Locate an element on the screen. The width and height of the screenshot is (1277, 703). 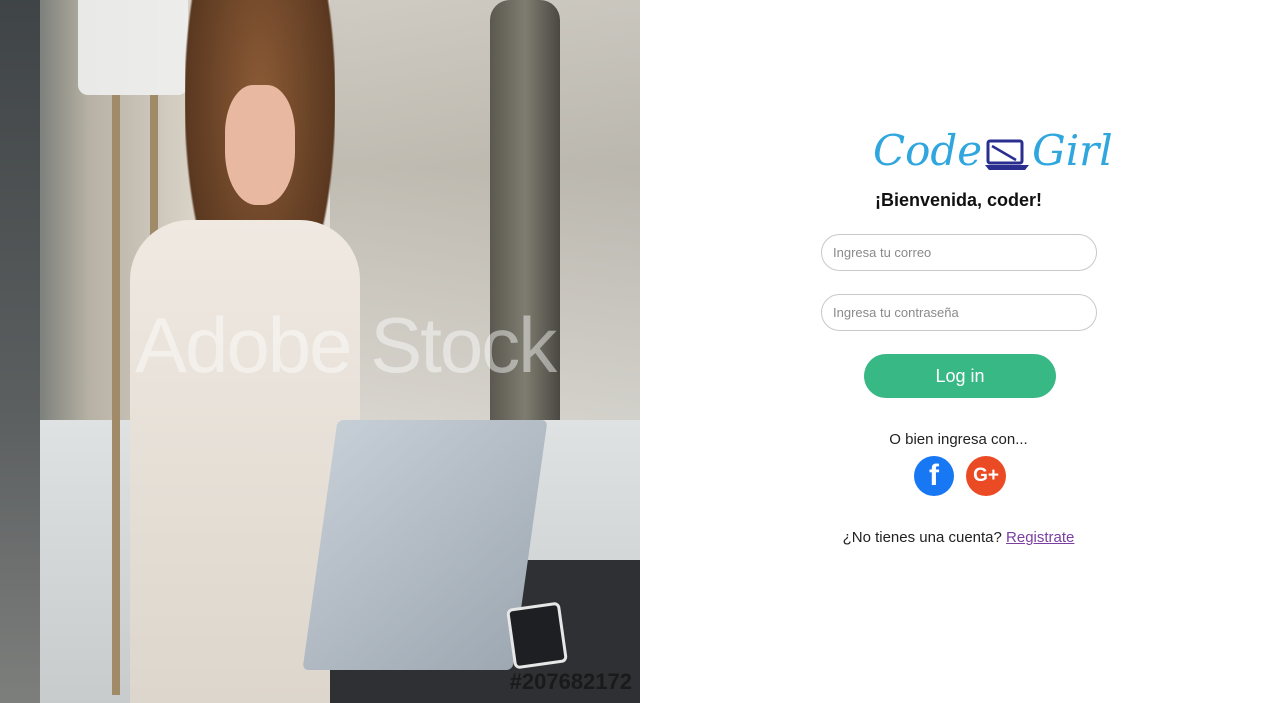
signup-row: ¿No tienes una cuenta? Registrate is located at coordinates (958, 537).